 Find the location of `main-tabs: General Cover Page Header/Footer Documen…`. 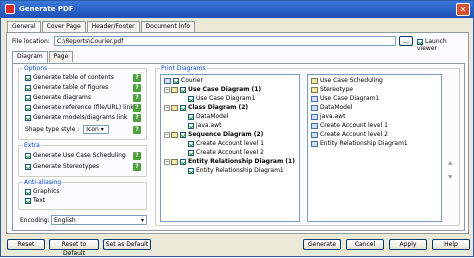

main-tabs: General Cover Page Header/Footer Documen… is located at coordinates (101, 27).